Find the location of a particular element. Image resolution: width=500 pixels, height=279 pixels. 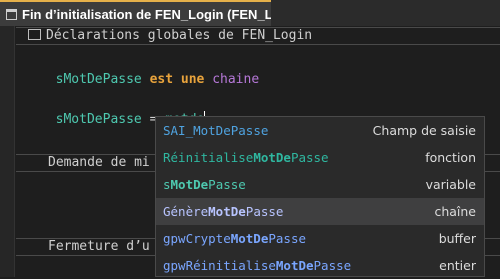

autocomplete-item: RéinitialiseMotDePasse fonction is located at coordinates (320, 157).